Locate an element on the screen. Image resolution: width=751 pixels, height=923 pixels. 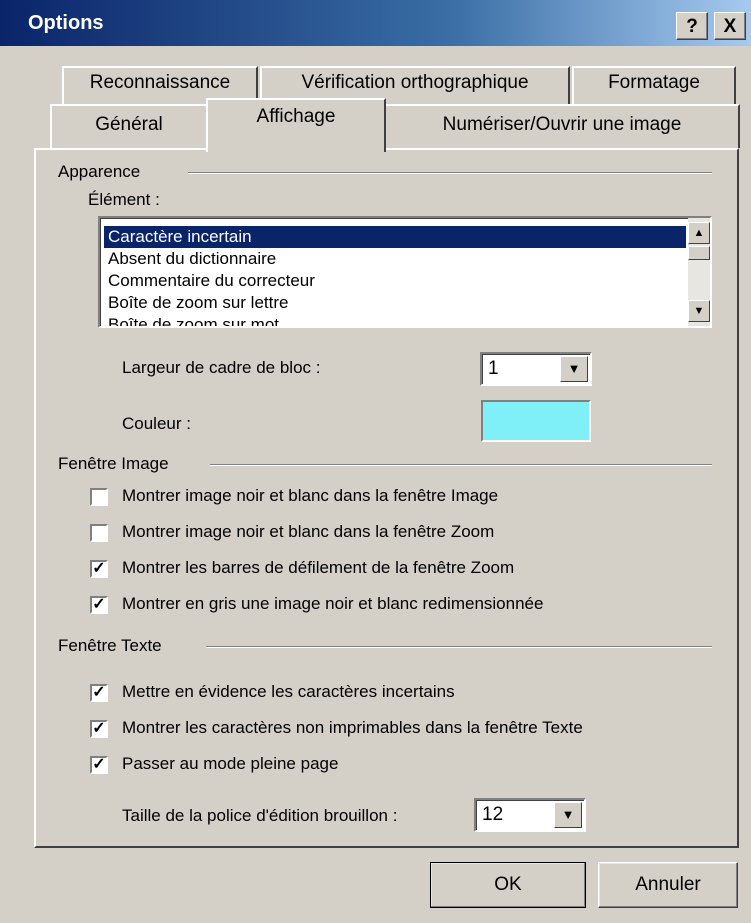
tab-label: Vérification orthographique is located at coordinates (415, 82).